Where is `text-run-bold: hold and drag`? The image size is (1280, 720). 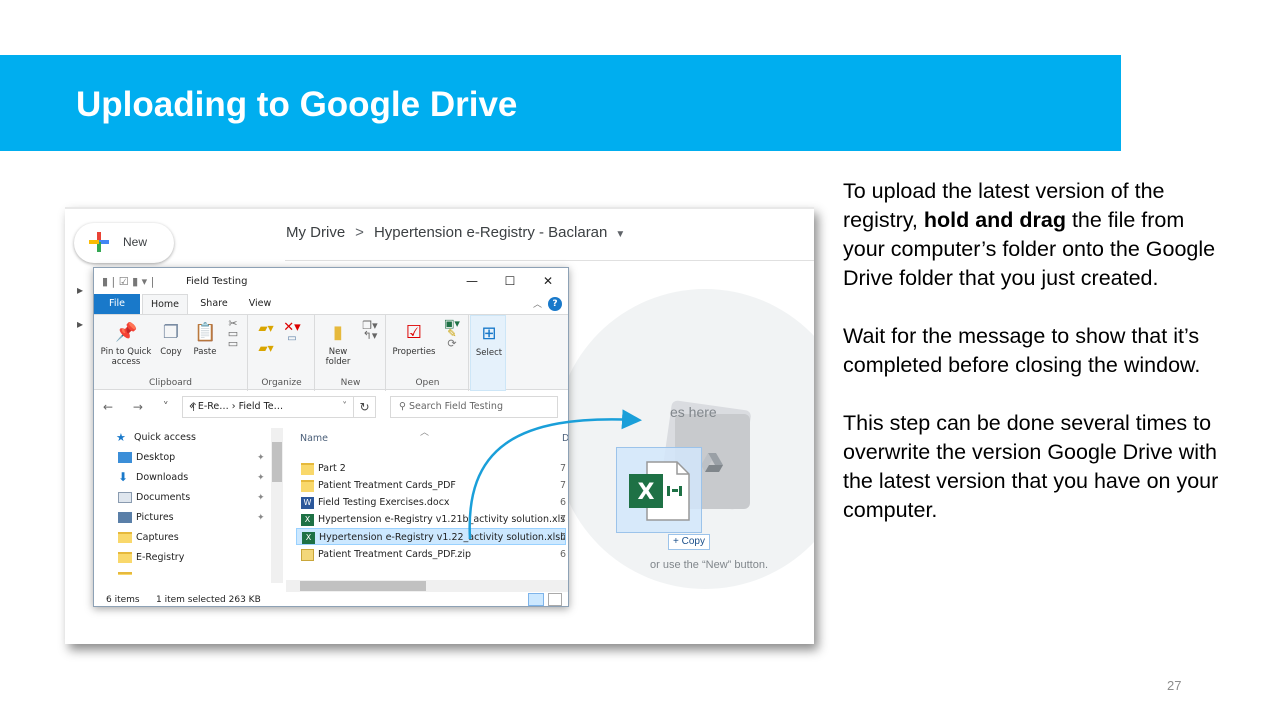
text-run-bold: hold and drag is located at coordinates (994, 220).